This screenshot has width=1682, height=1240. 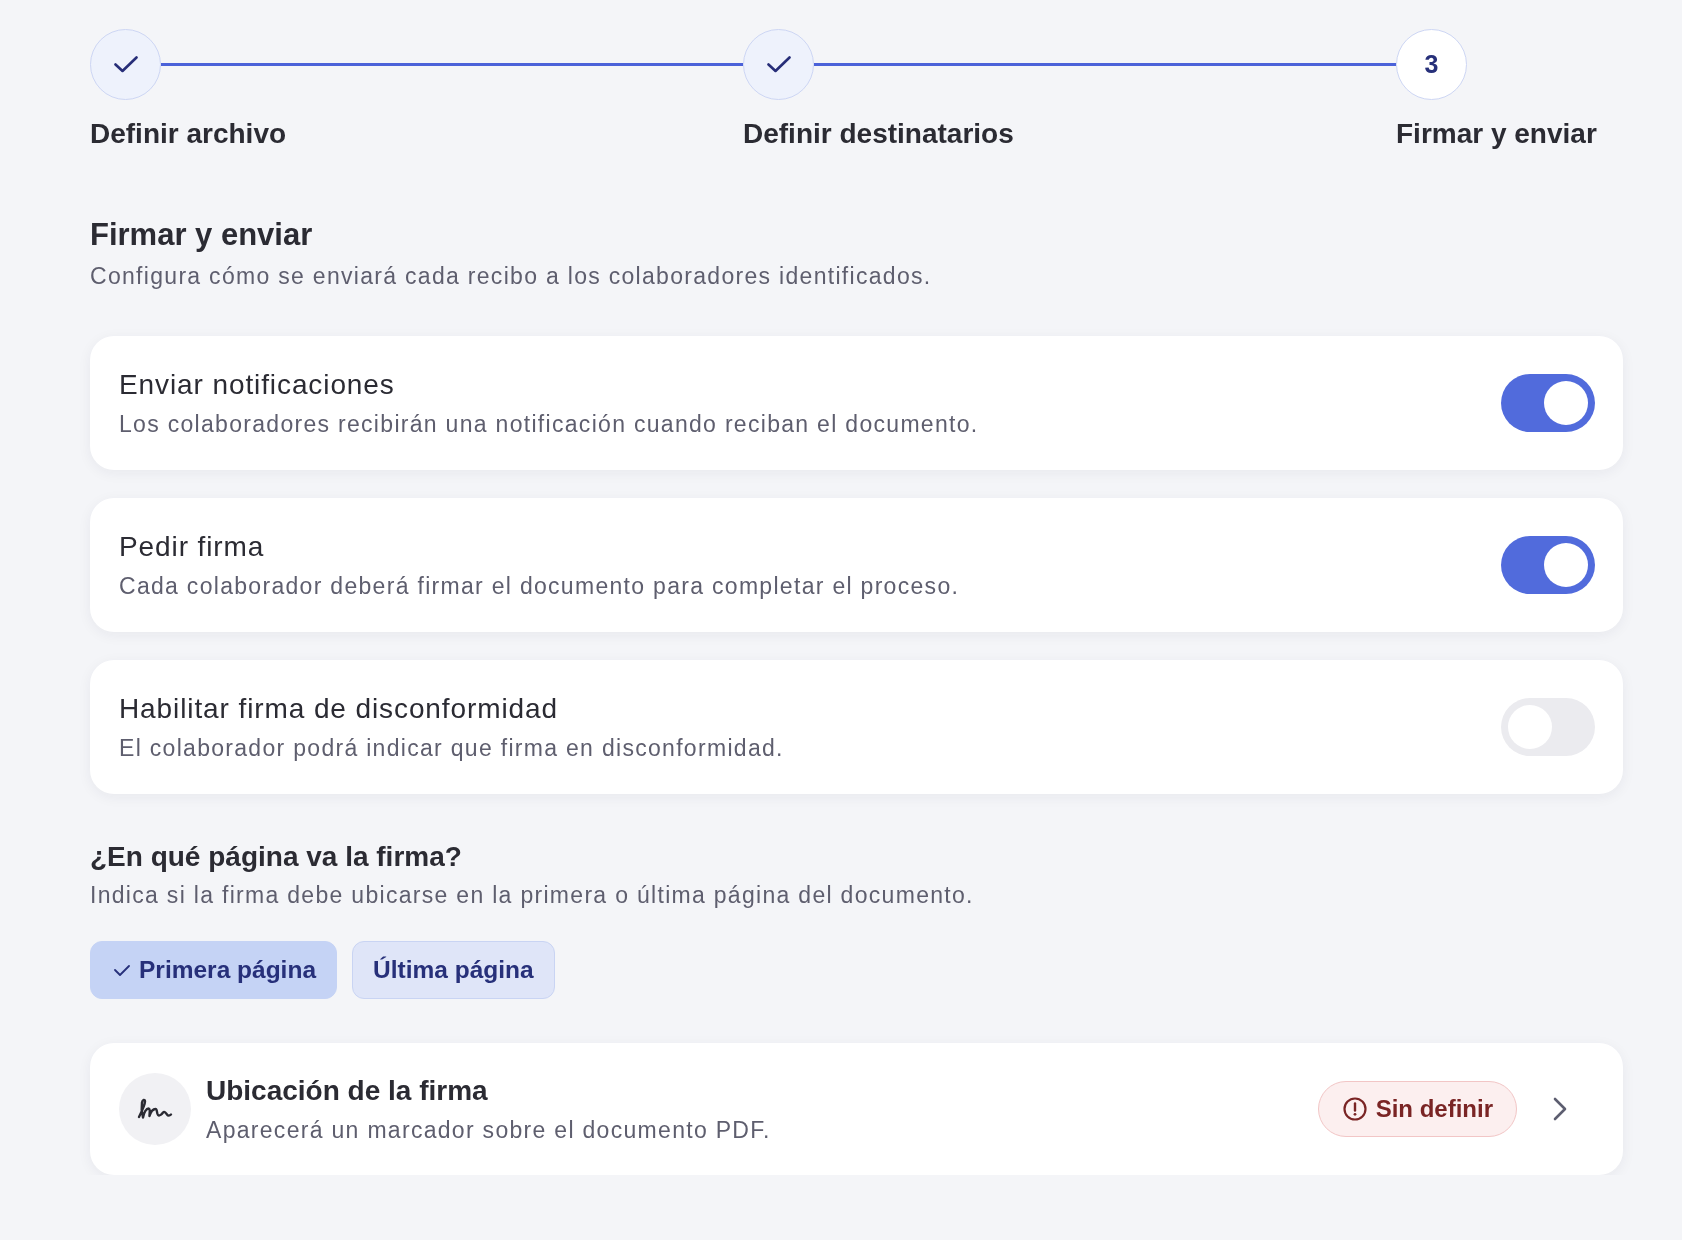 I want to click on step-label: Definir archivo, so click(x=188, y=134).